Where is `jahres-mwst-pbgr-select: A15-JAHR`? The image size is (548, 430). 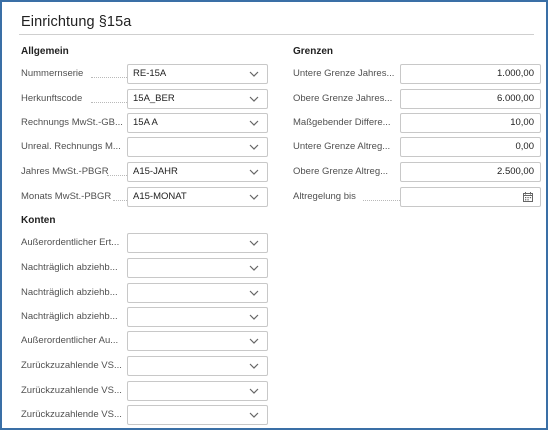 jahres-mwst-pbgr-select: A15-JAHR is located at coordinates (197, 172).